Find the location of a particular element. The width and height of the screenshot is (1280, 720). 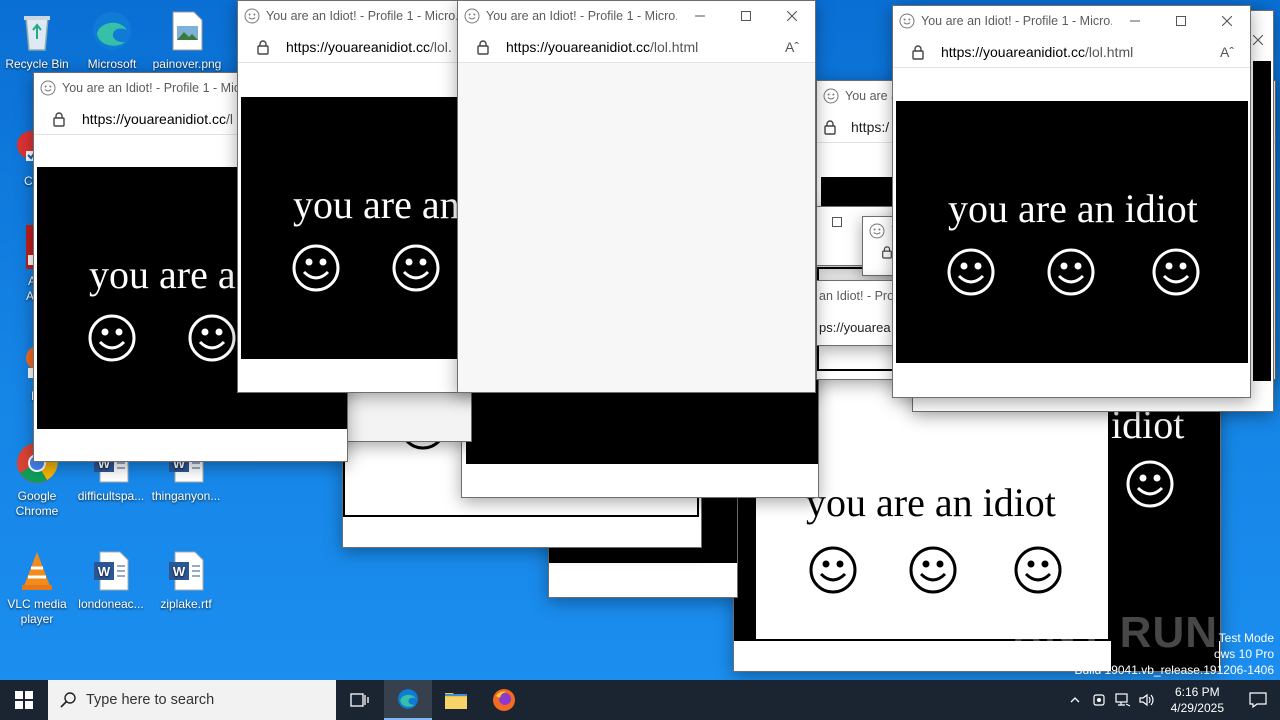

desktop-icon-label: painover.png is located at coordinates (187, 64).